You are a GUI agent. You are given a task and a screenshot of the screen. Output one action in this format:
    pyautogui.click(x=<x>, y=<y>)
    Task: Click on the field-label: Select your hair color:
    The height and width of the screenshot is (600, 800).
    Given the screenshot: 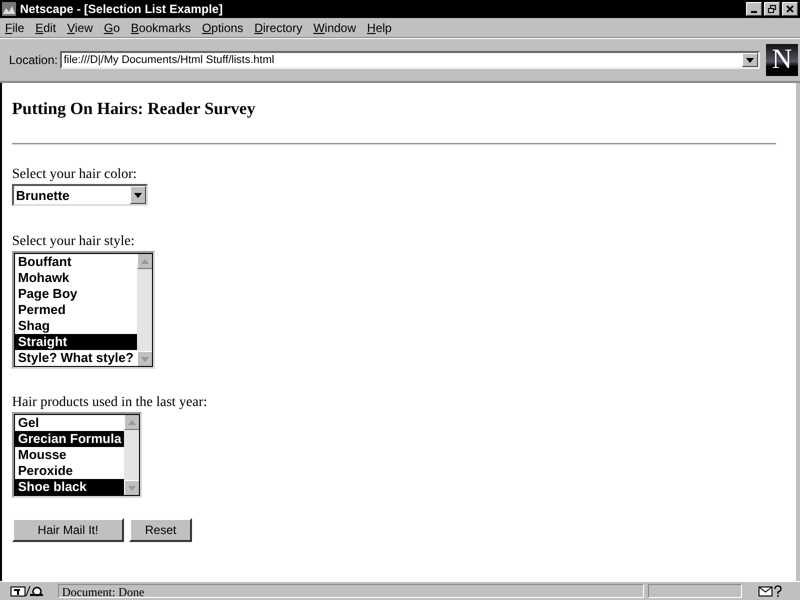 What is the action you would take?
    pyautogui.click(x=75, y=175)
    